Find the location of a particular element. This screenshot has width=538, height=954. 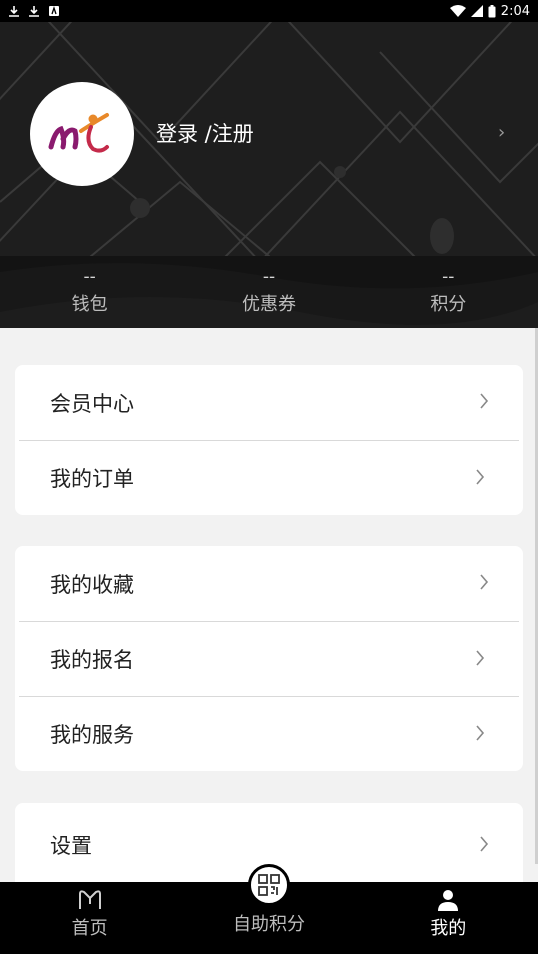

tab-mine: 我的 is located at coordinates (448, 918).